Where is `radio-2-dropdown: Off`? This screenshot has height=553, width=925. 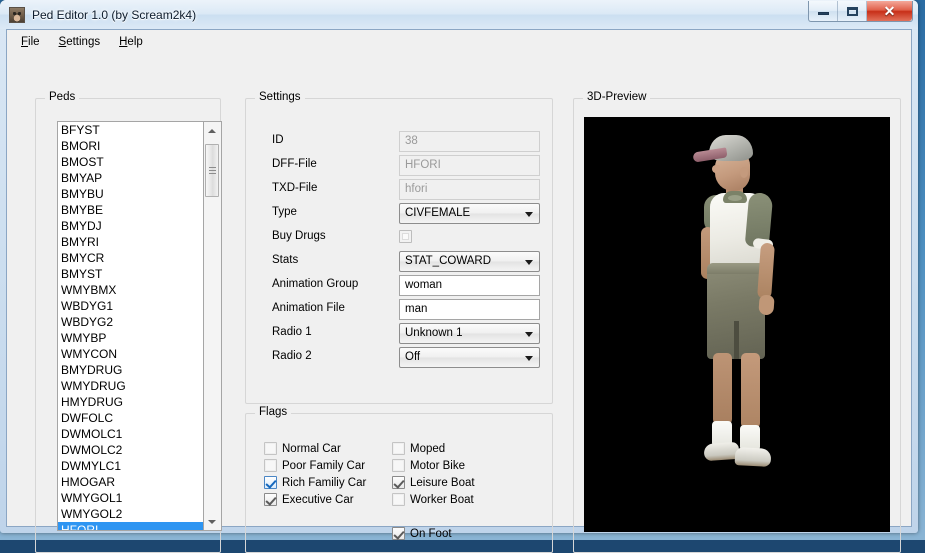
radio-2-dropdown: Off is located at coordinates (469, 357).